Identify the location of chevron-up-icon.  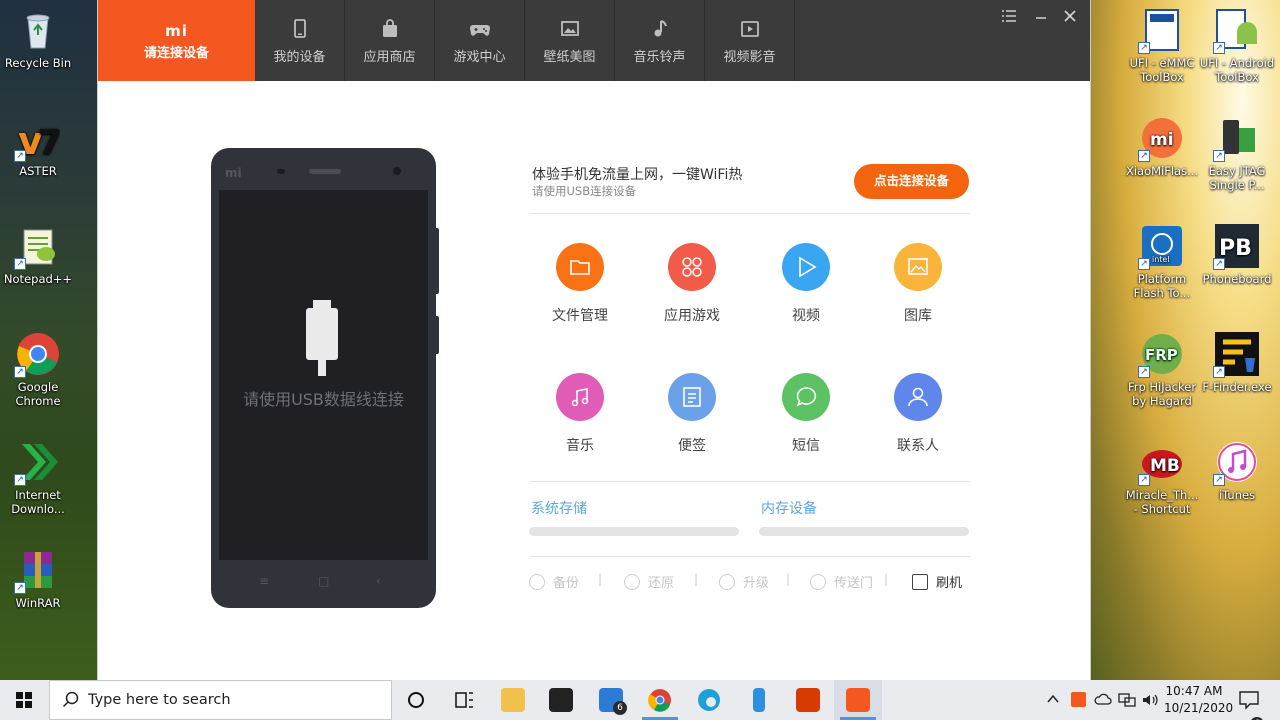
(1053, 698).